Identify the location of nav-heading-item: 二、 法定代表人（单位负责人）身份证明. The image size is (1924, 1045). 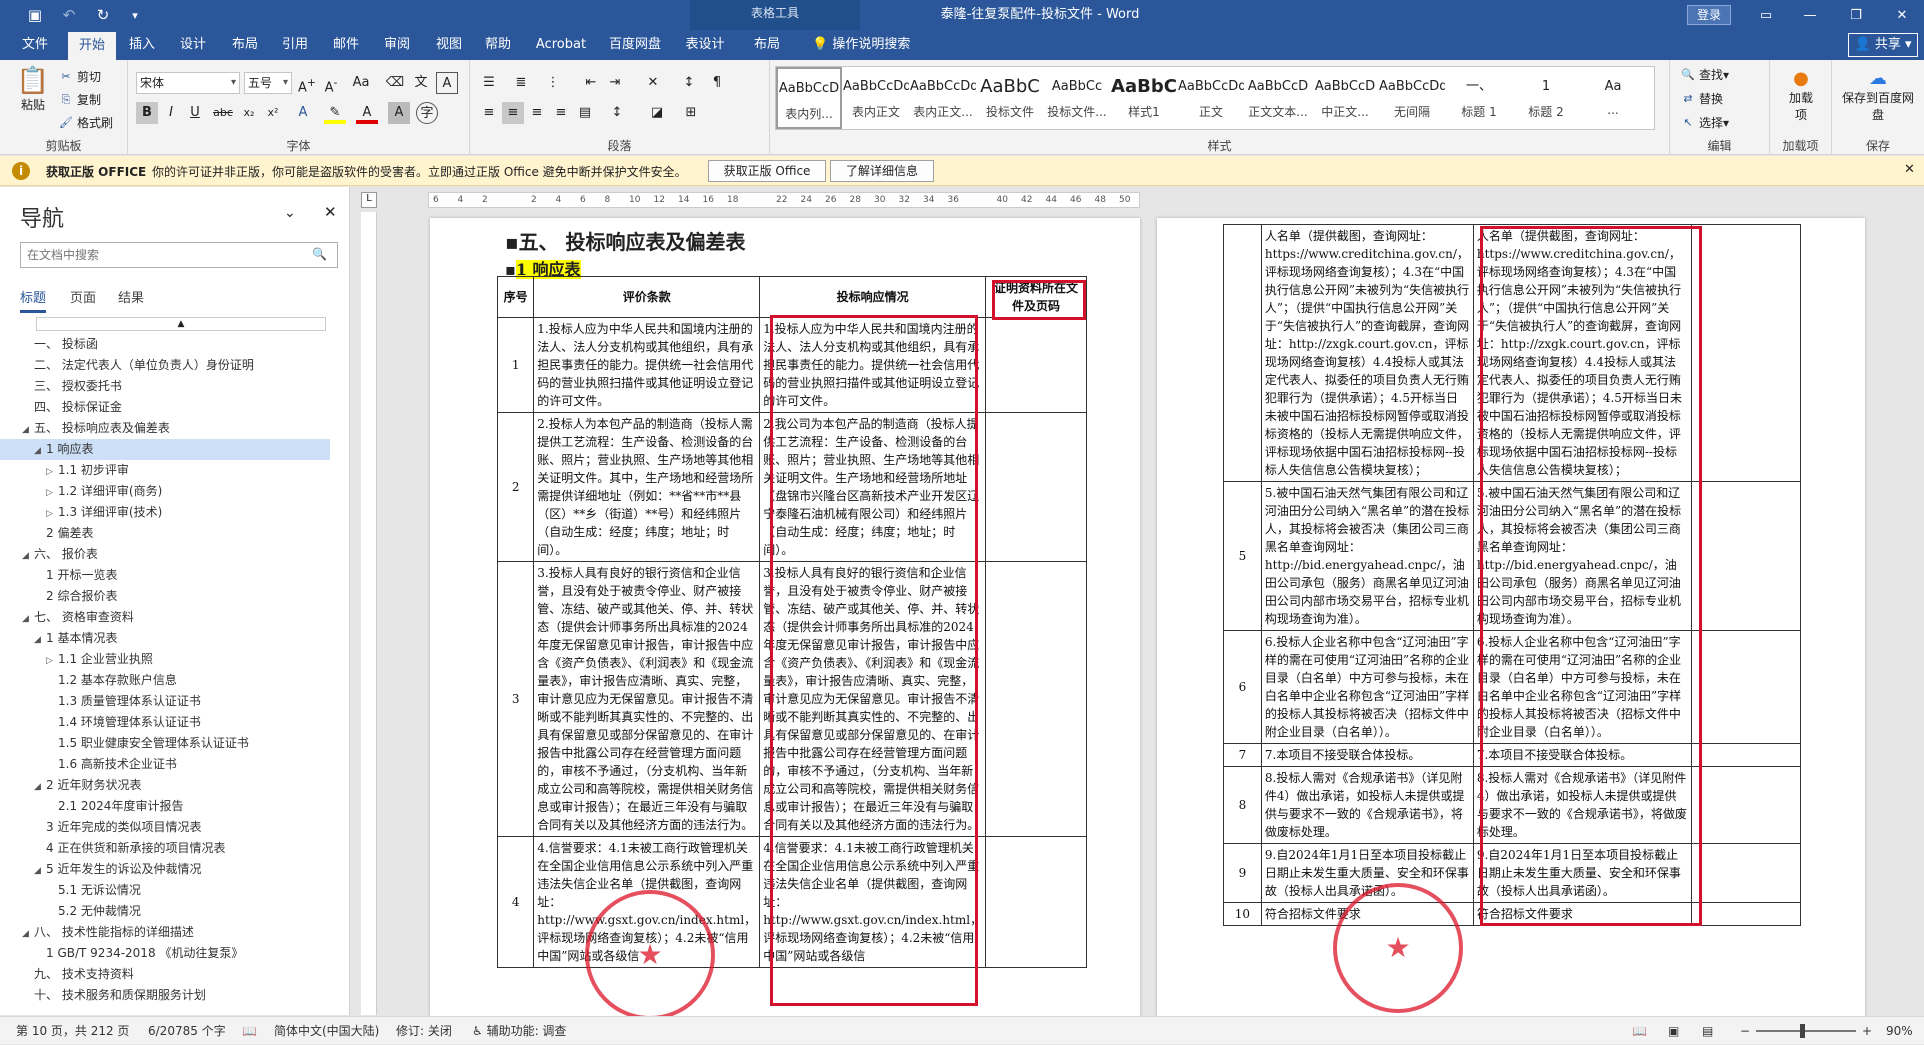
(165, 365).